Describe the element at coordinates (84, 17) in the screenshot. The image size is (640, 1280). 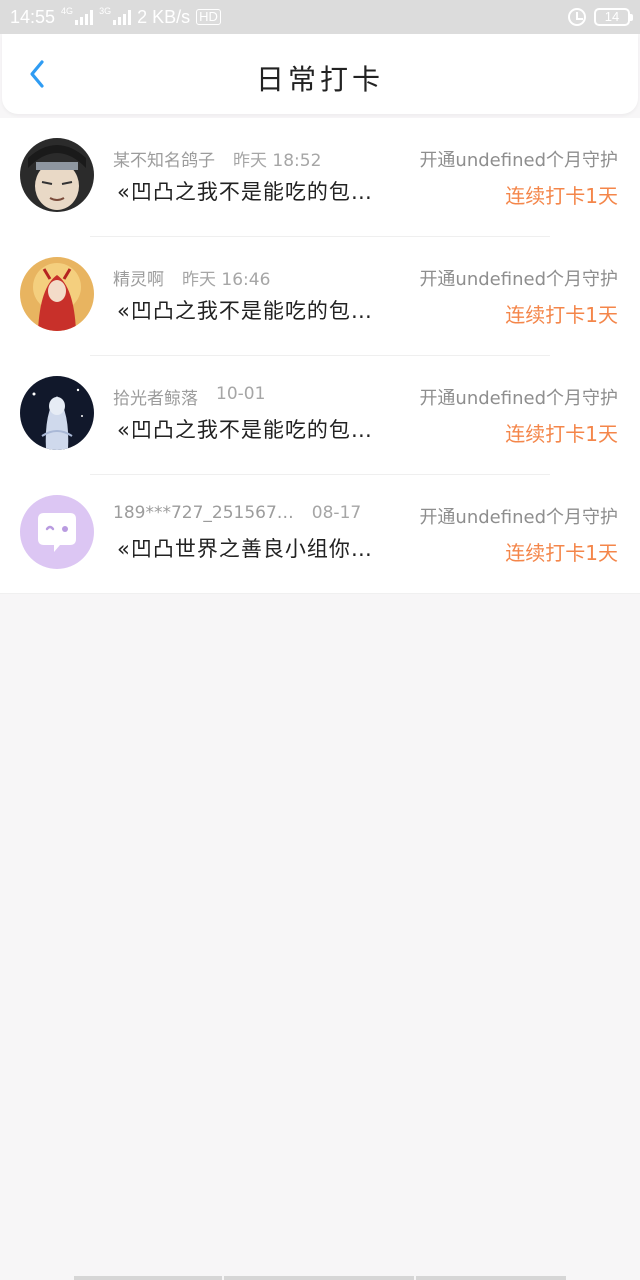
I see `signal-icon` at that location.